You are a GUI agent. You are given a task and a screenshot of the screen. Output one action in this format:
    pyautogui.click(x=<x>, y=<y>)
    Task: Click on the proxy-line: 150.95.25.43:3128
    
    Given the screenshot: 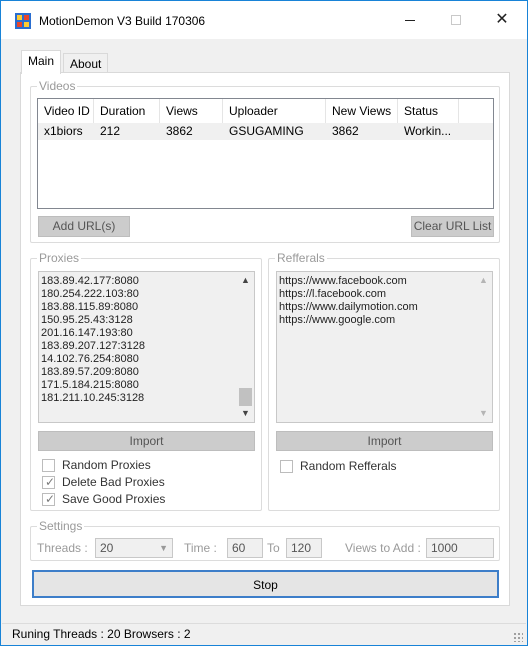 What is the action you would take?
    pyautogui.click(x=87, y=320)
    